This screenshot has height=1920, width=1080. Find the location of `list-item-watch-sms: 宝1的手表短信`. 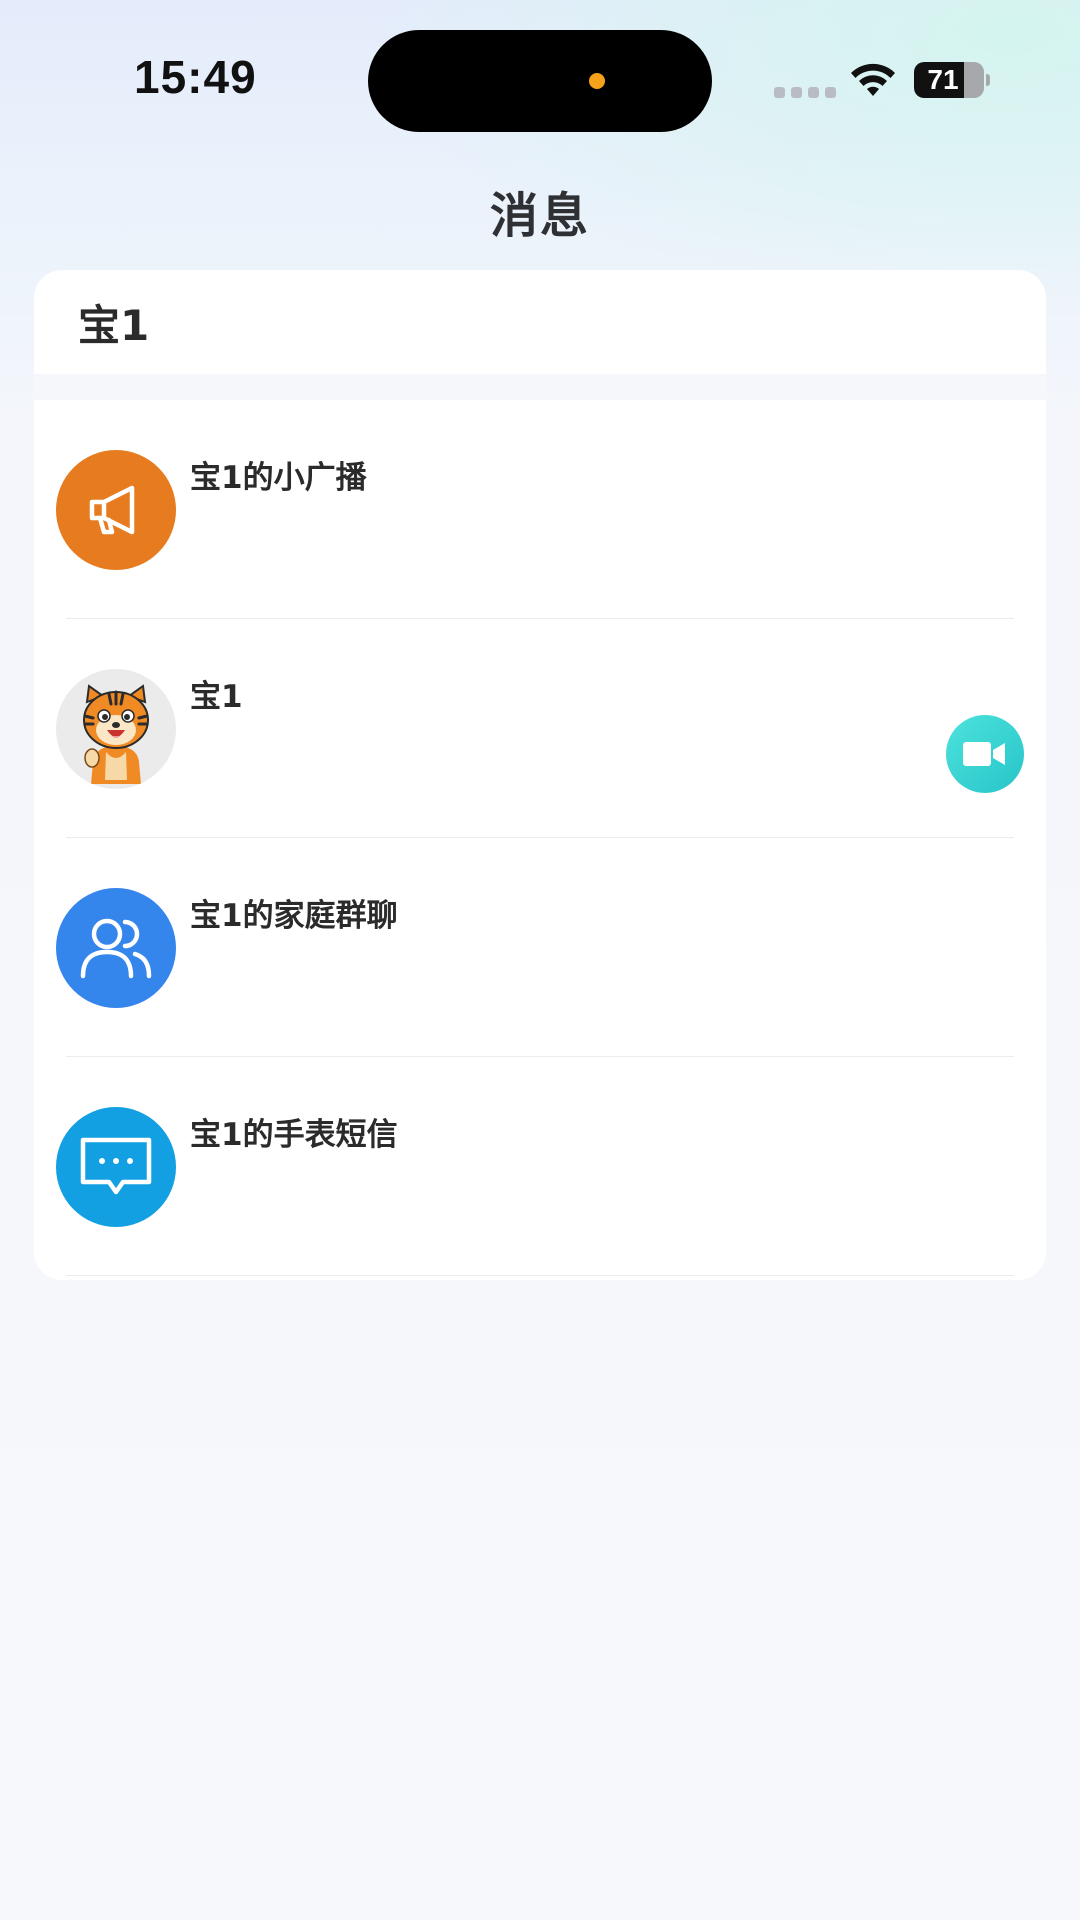

list-item-watch-sms: 宝1的手表短信 is located at coordinates (540, 1166).